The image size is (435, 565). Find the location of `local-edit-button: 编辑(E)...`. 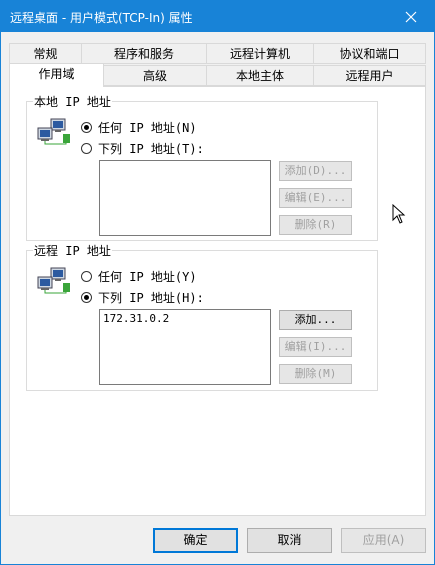

local-edit-button: 编辑(E)... is located at coordinates (315, 198).